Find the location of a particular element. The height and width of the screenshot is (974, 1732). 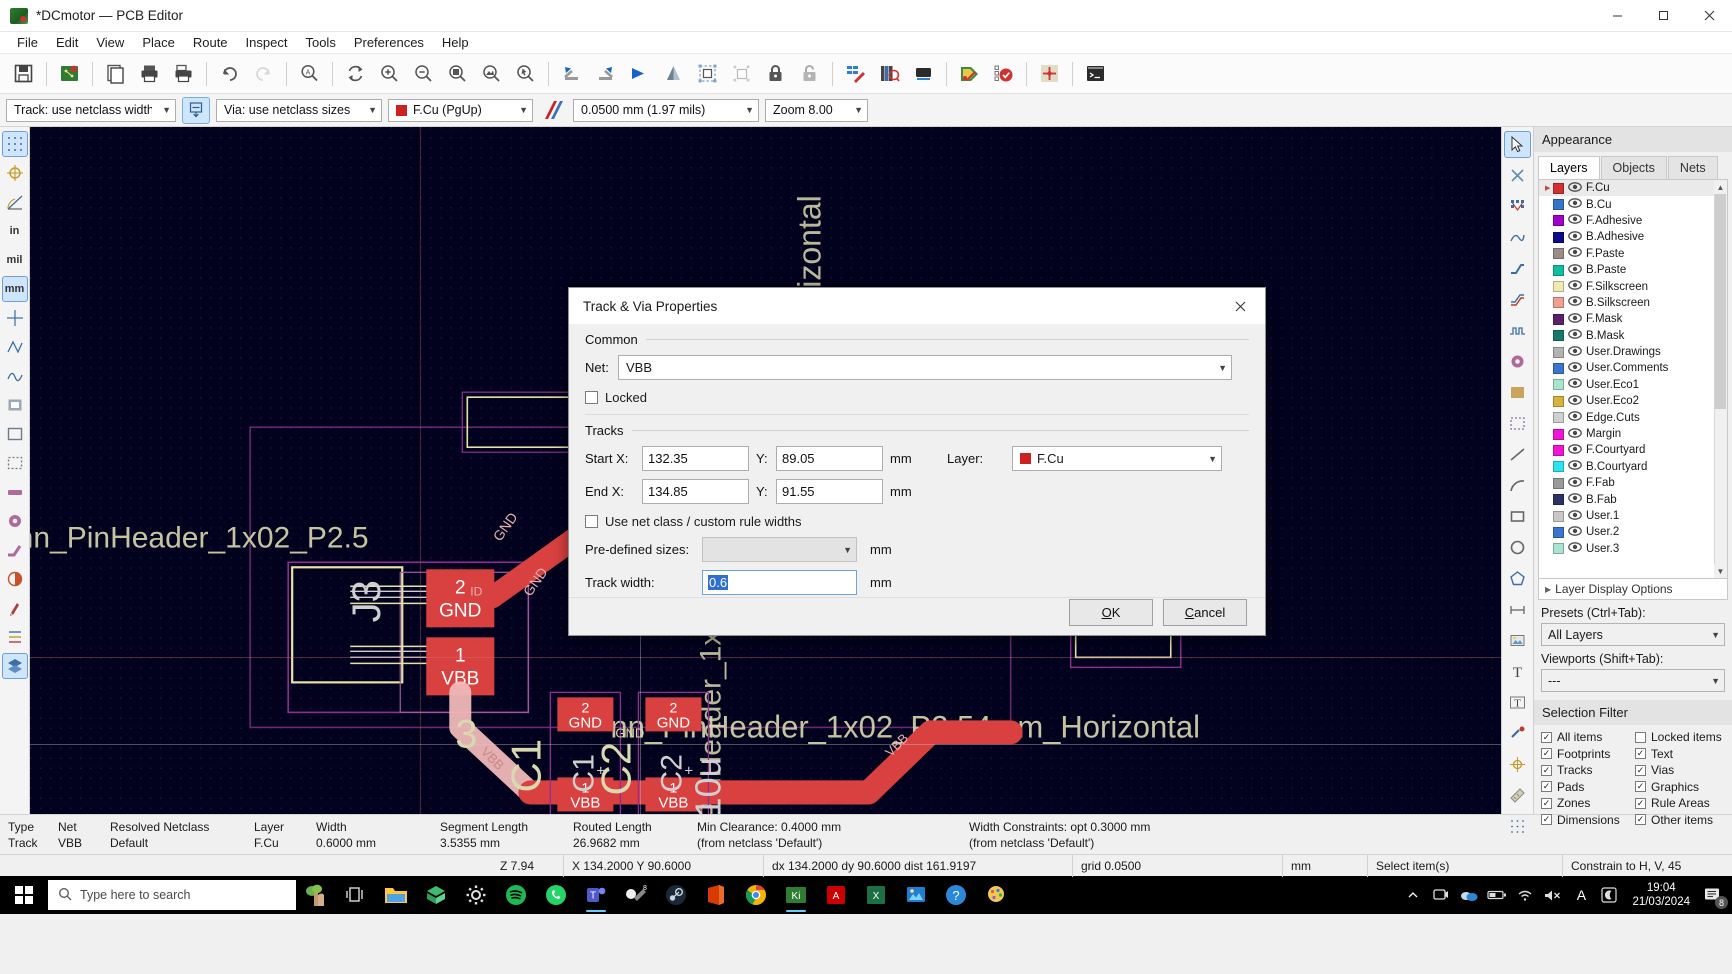

selection-filter-all-items: ✓ All items is located at coordinates (1586, 737).